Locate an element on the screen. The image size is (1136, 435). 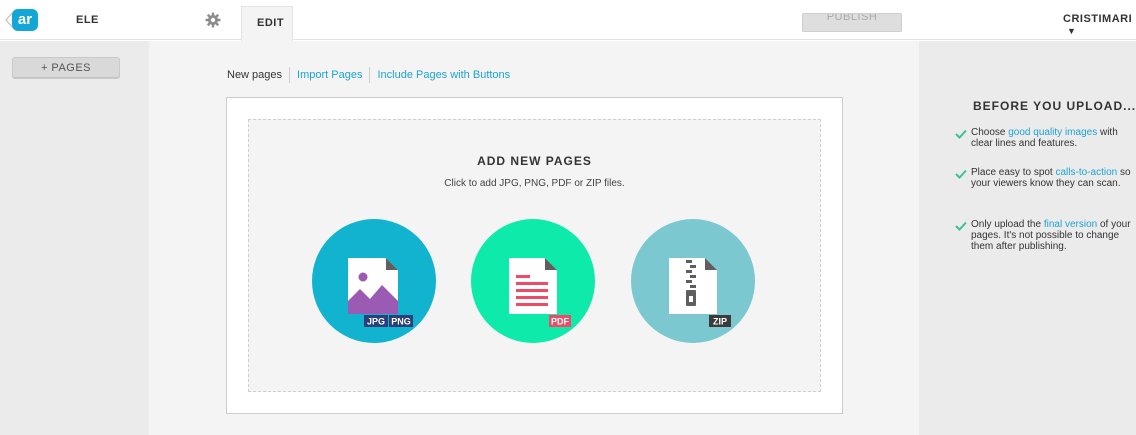
user-menu: CRISTIMARI▼ is located at coordinates (1099, 25).